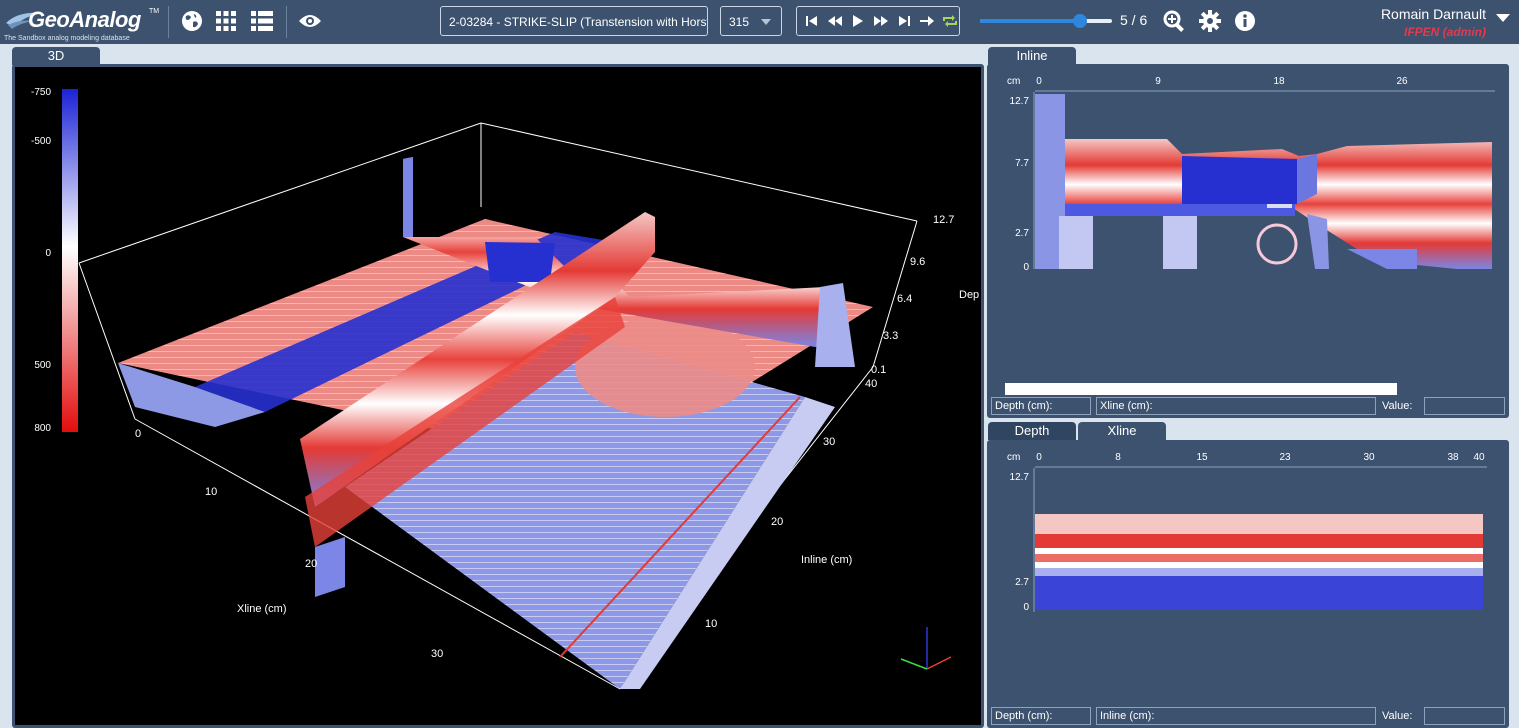  What do you see at coordinates (48, 253) in the screenshot?
I see `colorbar-tick: 0` at bounding box center [48, 253].